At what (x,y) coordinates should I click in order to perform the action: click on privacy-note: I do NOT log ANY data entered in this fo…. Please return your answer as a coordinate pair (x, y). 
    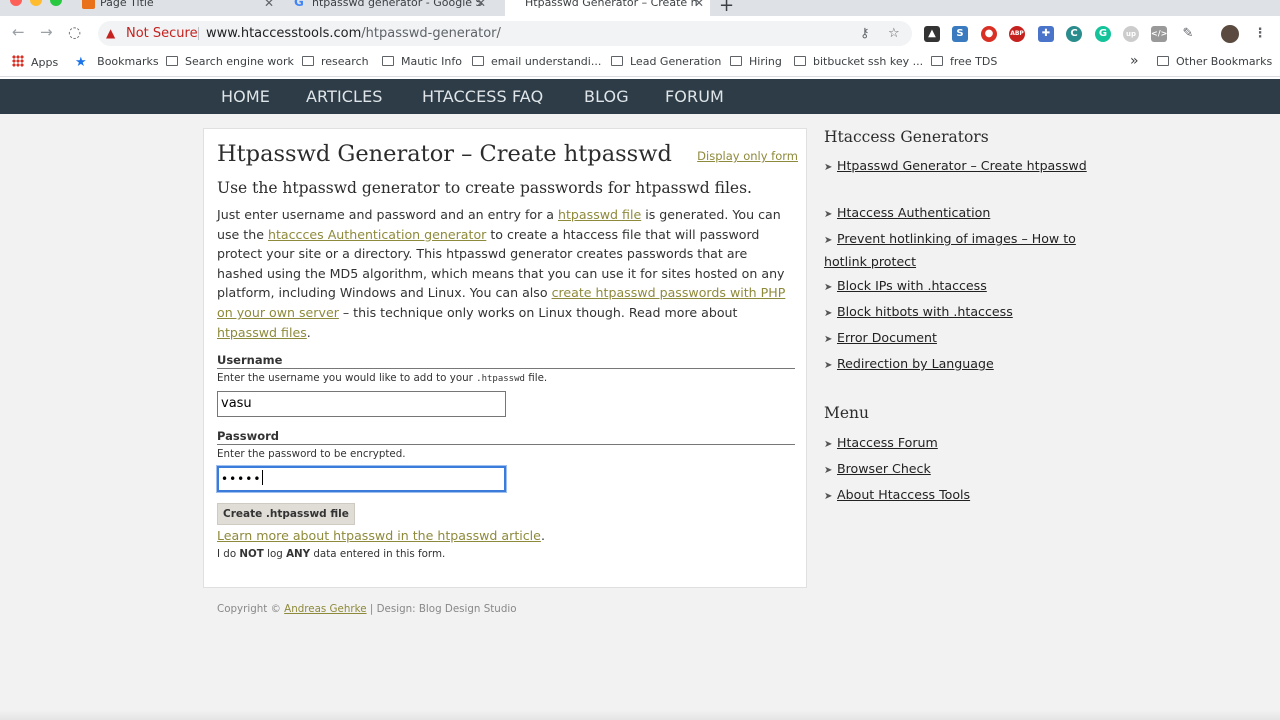
    Looking at the image, I should click on (331, 554).